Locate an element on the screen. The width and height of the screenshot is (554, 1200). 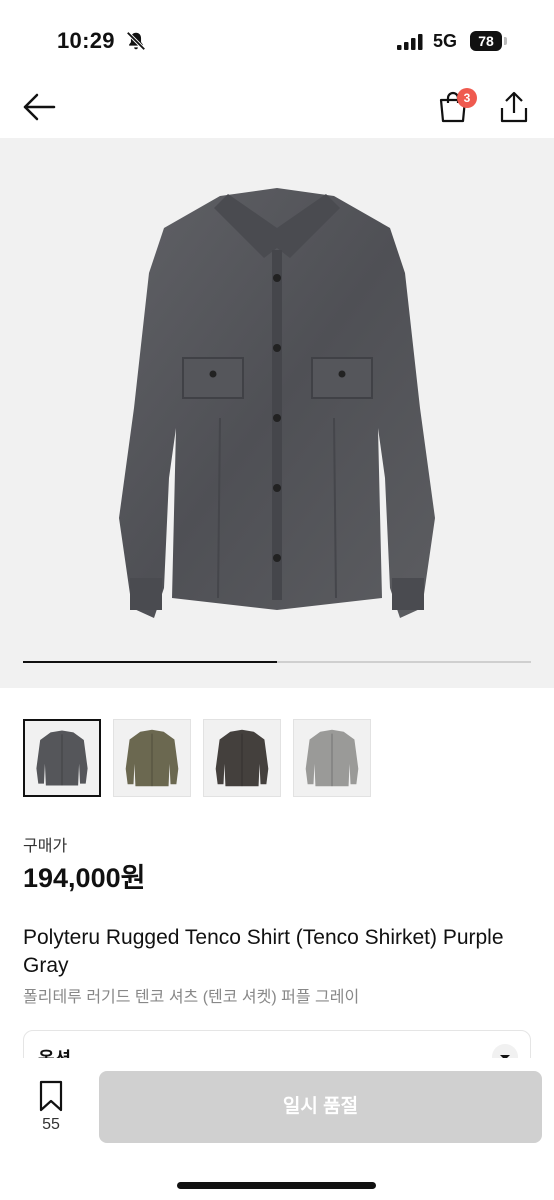
battery-level: 78 is located at coordinates (486, 41).